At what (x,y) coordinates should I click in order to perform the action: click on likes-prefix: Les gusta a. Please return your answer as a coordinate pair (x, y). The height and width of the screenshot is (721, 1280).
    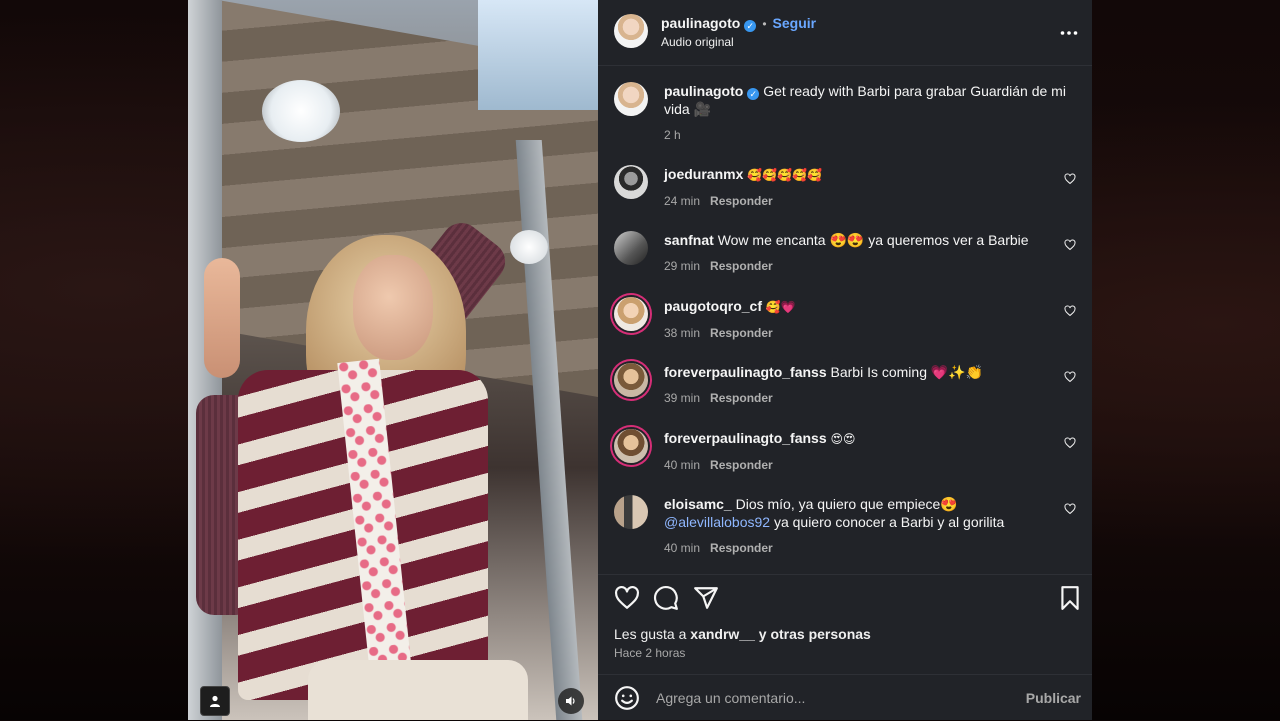
    Looking at the image, I should click on (650, 634).